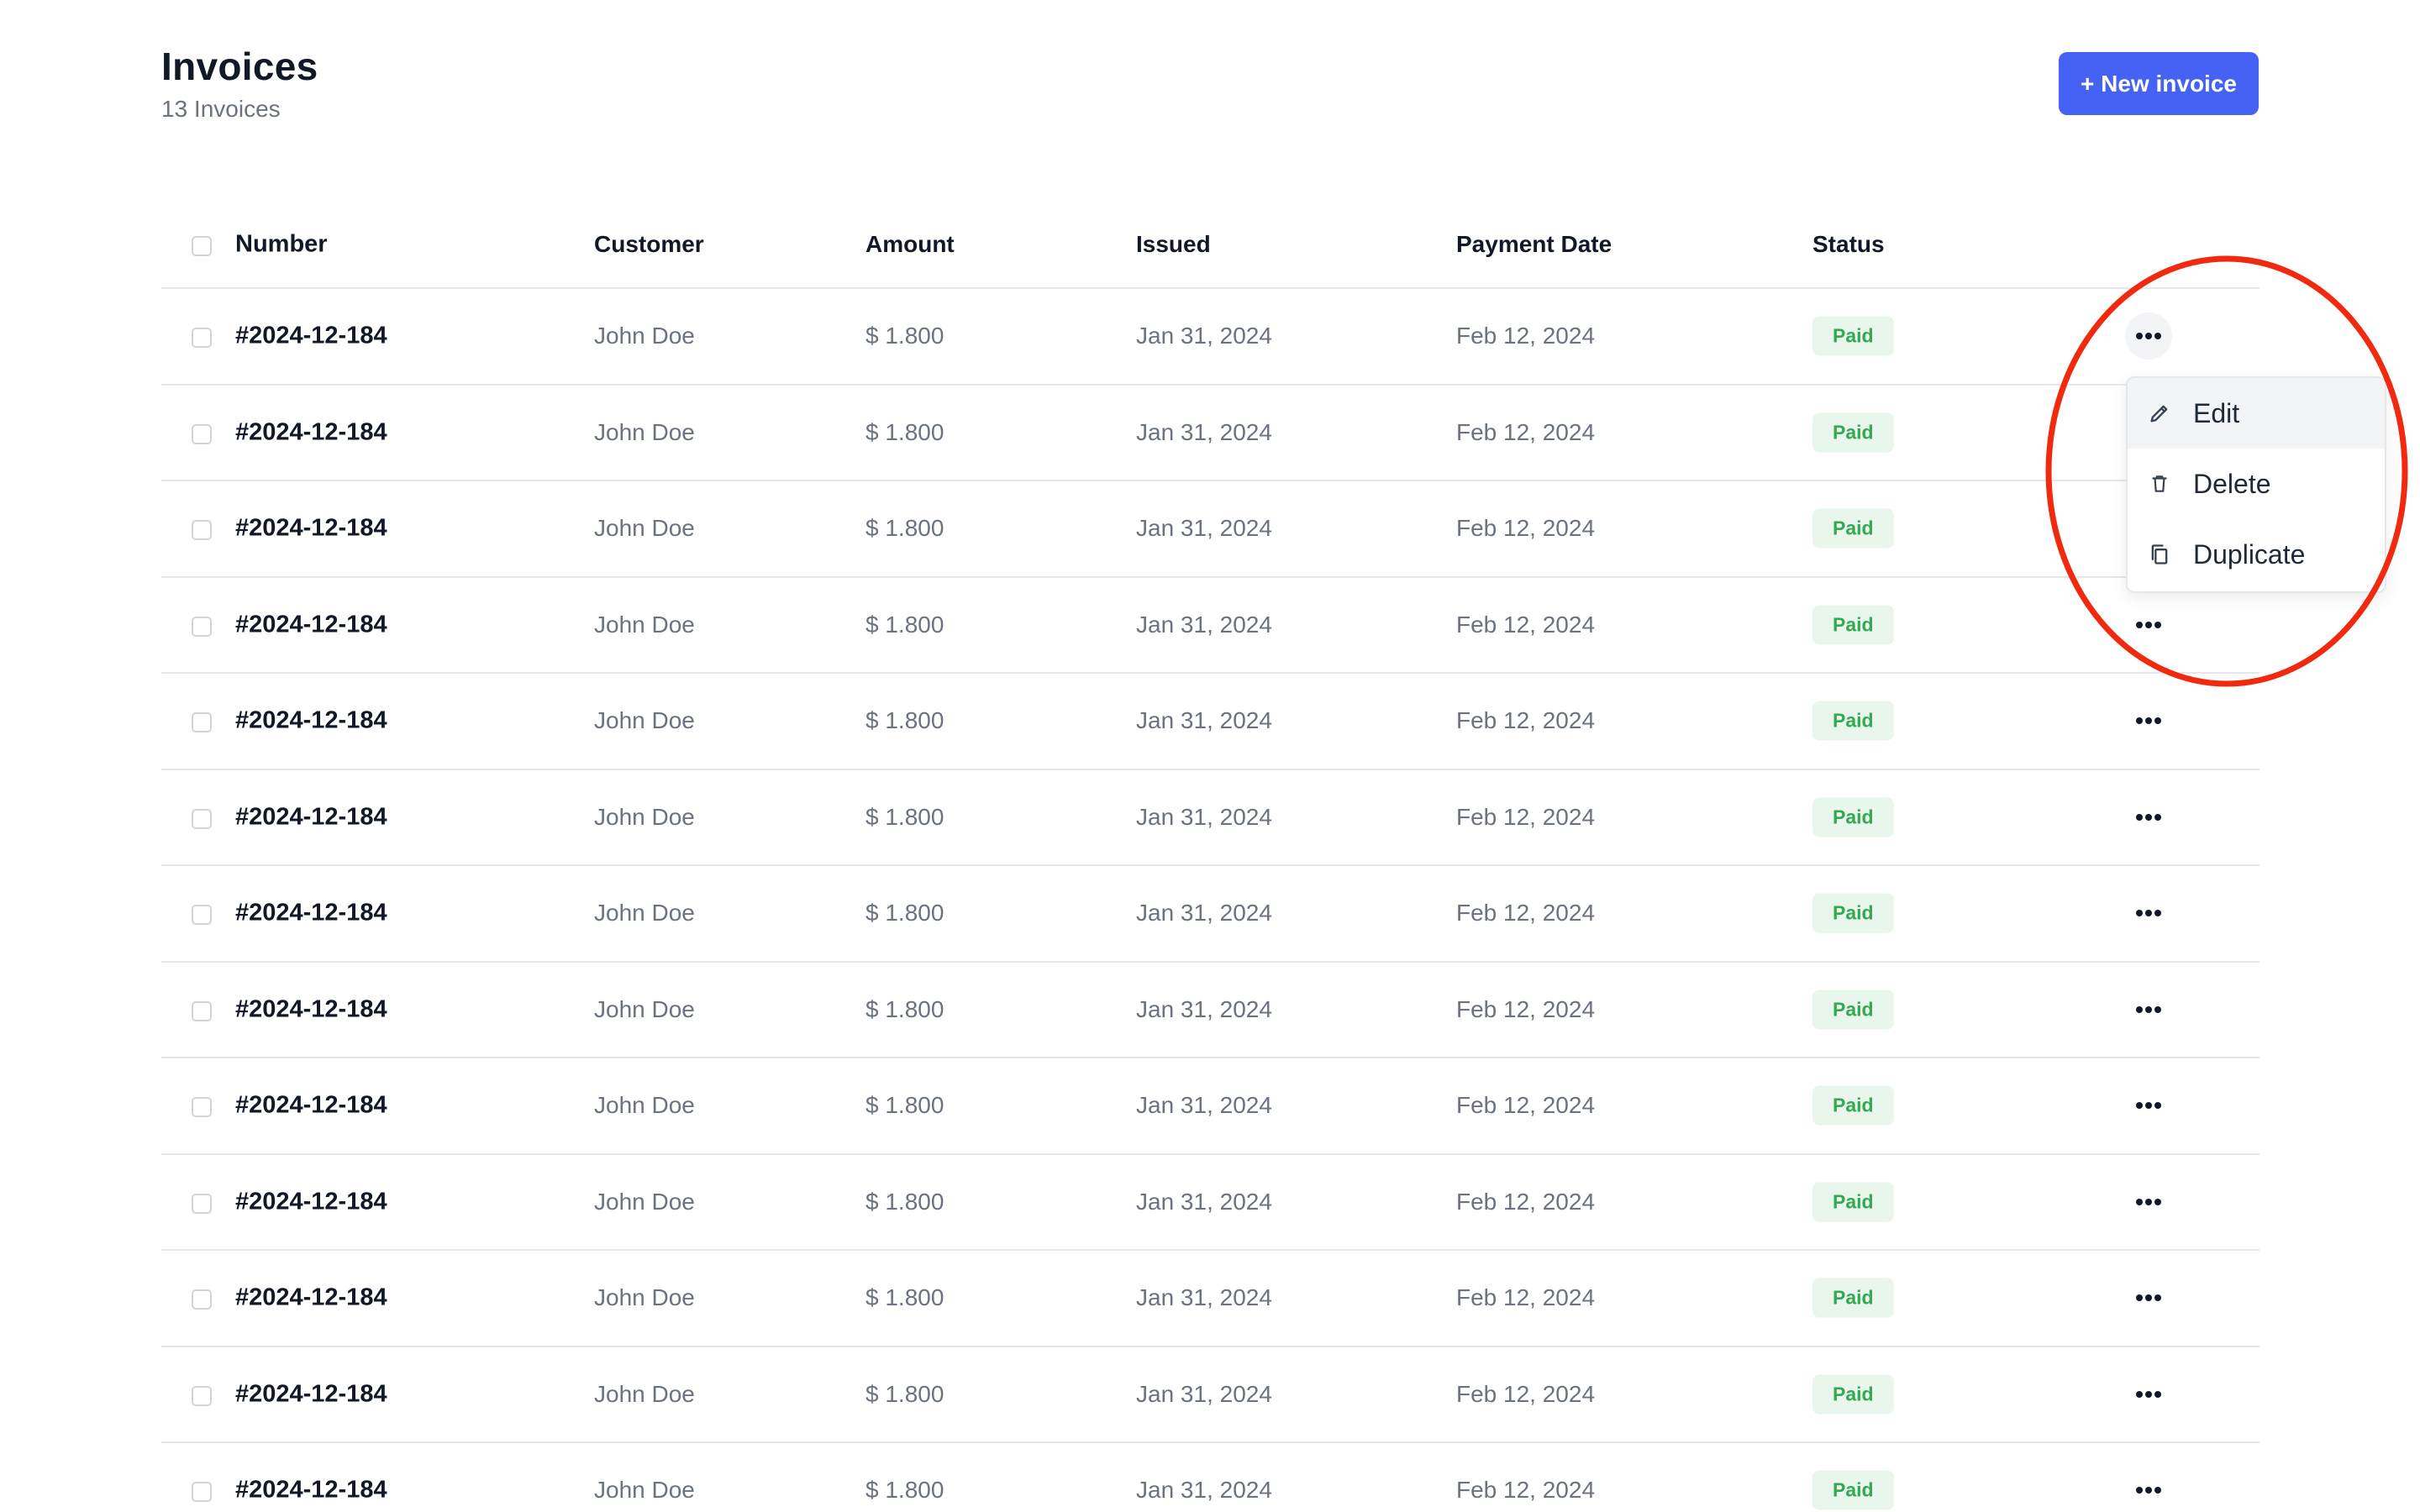 Image resolution: width=2420 pixels, height=1512 pixels. I want to click on column-header-issued: Issued, so click(1173, 244).